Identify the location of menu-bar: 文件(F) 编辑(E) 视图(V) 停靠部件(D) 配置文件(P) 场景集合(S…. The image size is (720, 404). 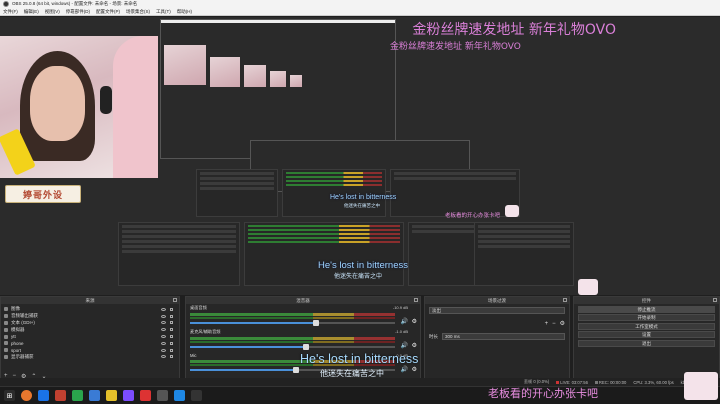
(360, 12).